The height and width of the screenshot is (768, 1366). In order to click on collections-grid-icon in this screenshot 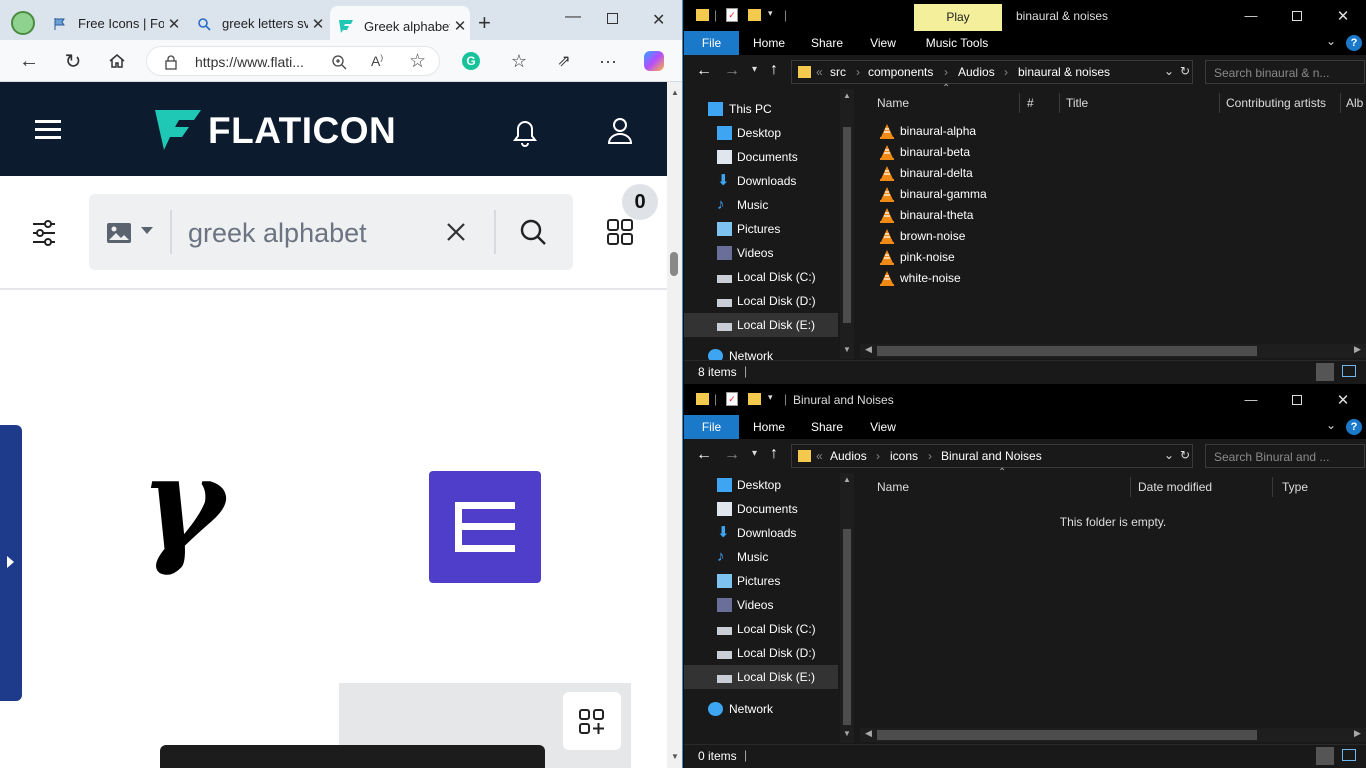, I will do `click(620, 232)`.